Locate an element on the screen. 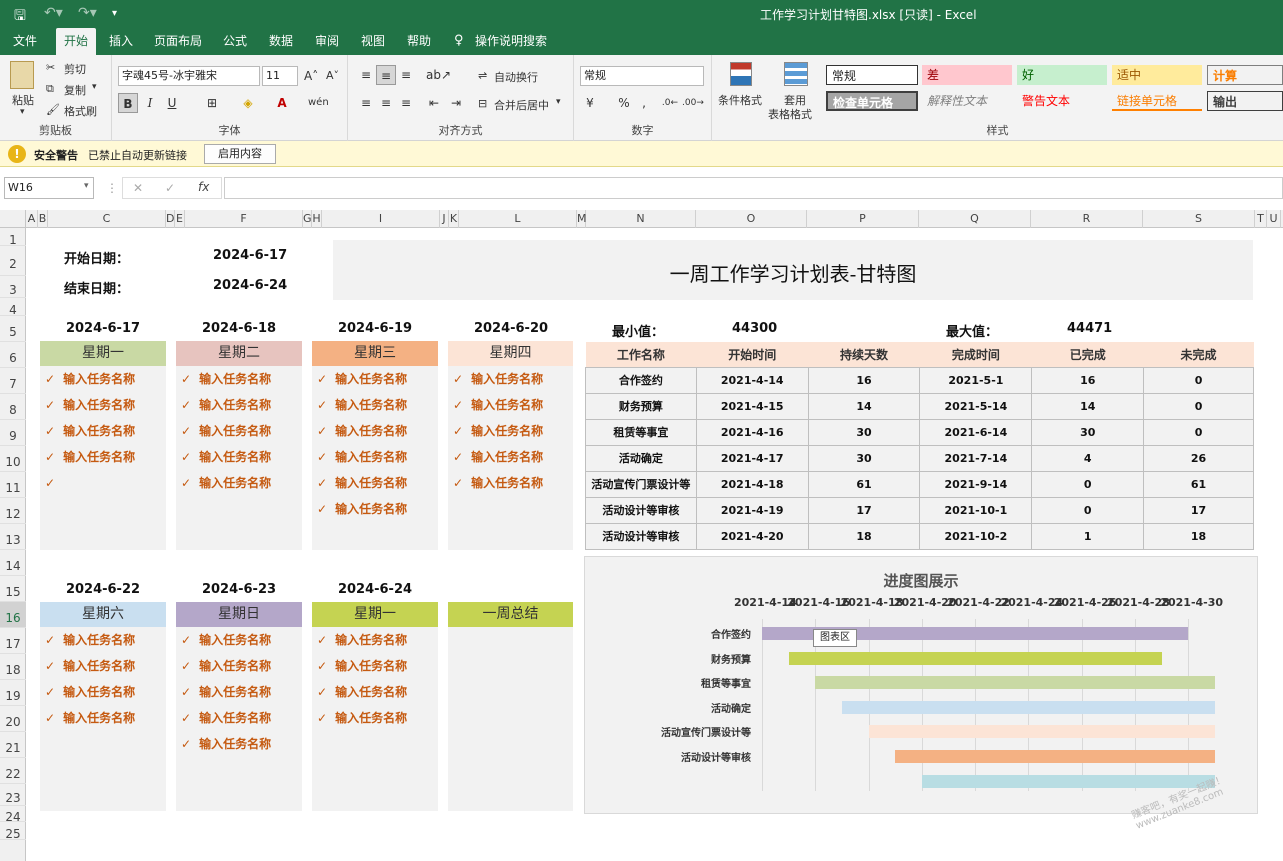 This screenshot has height=861, width=1283. table-cell: 2021-4-20 is located at coordinates (752, 536).